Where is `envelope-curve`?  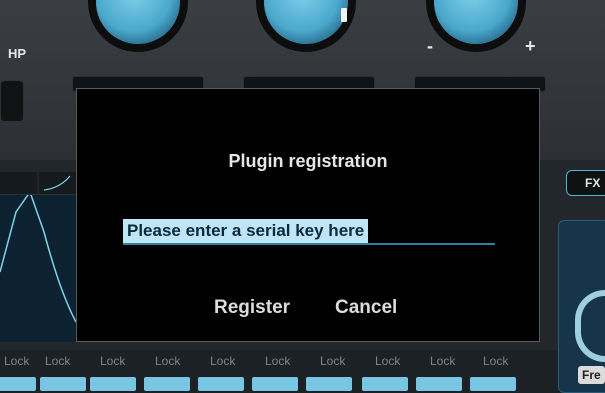 envelope-curve is located at coordinates (38, 257).